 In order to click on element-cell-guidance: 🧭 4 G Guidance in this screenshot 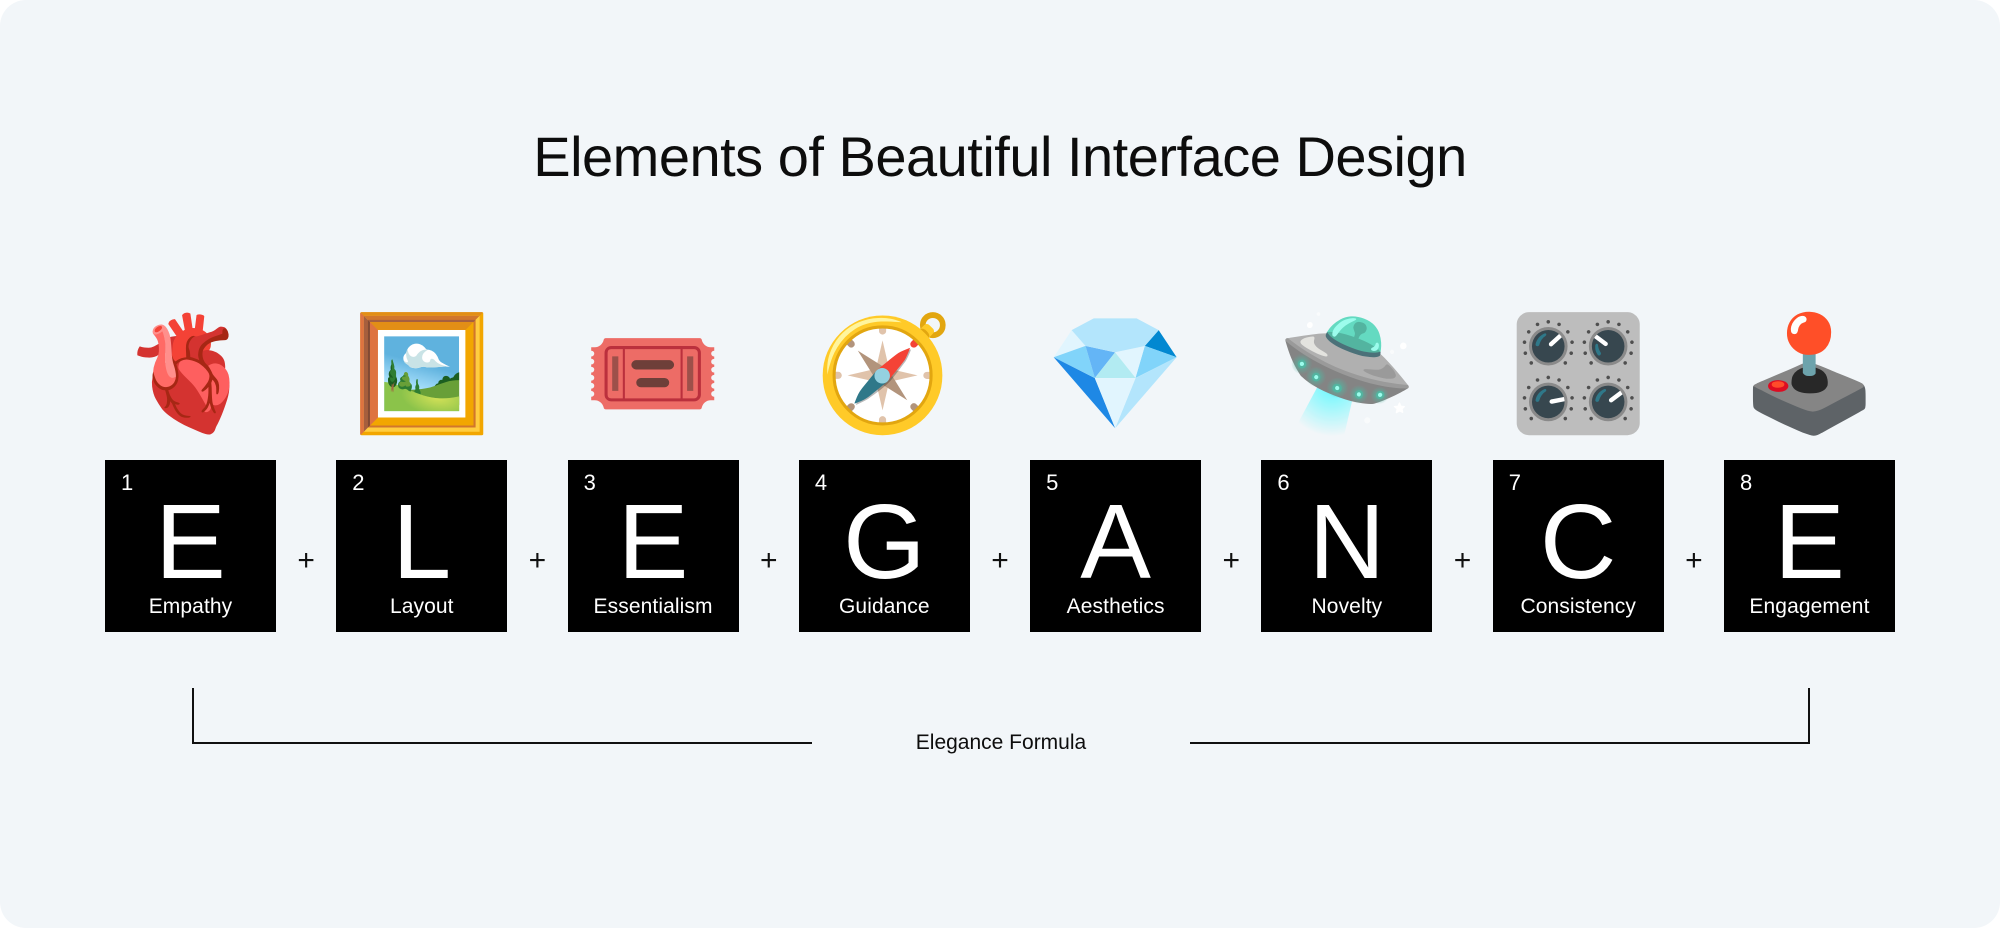, I will do `click(884, 460)`.